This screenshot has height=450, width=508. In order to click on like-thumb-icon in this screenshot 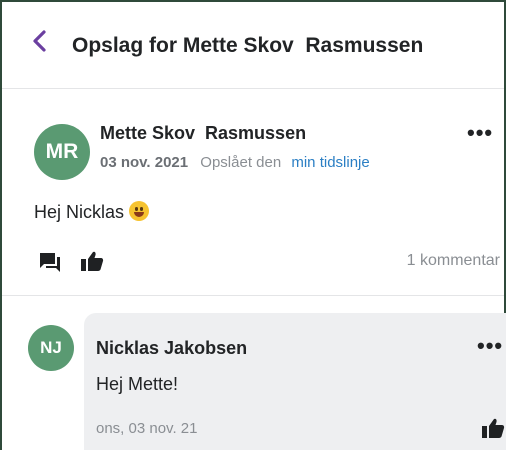, I will do `click(92, 261)`.